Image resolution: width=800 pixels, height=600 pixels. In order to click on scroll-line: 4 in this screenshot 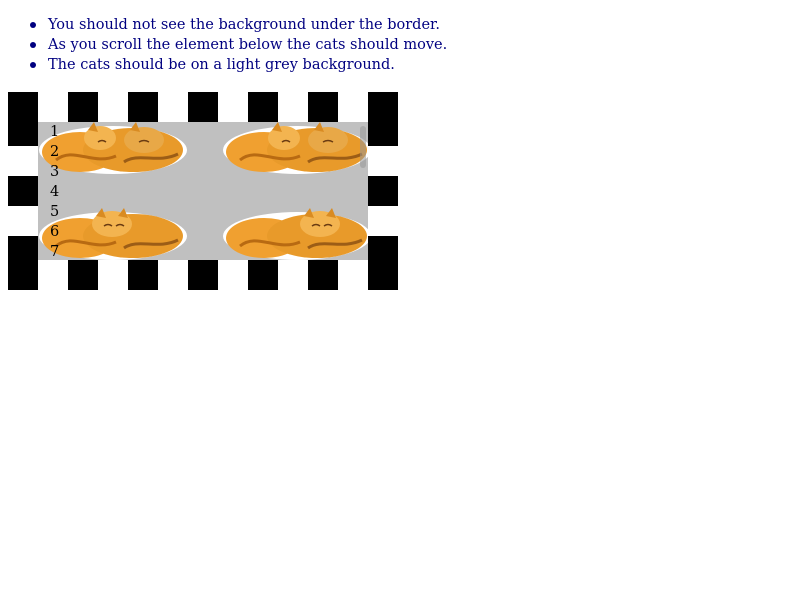, I will do `click(55, 192)`.